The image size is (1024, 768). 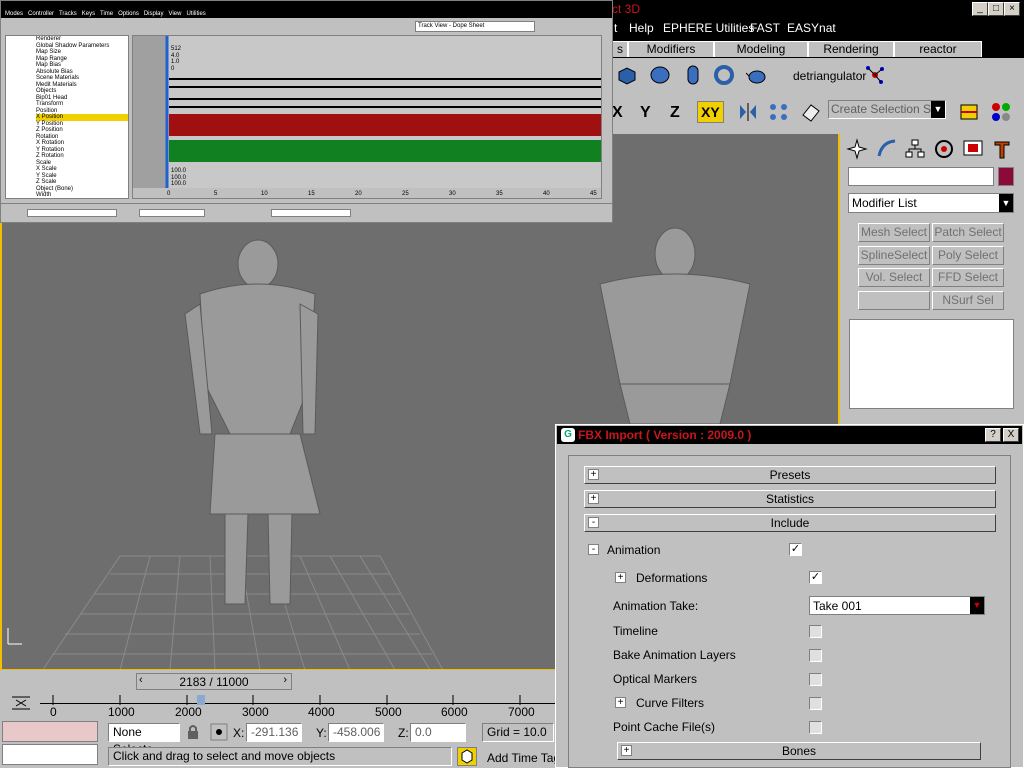 I want to click on display-tab-icon, so click(x=973, y=149).